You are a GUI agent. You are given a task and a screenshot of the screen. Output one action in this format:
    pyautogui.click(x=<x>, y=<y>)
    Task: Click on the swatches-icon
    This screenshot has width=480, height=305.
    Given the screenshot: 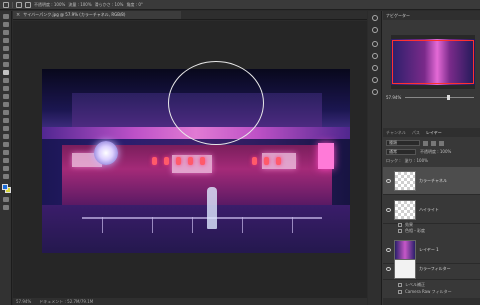 What is the action you would take?
    pyautogui.click(x=375, y=56)
    